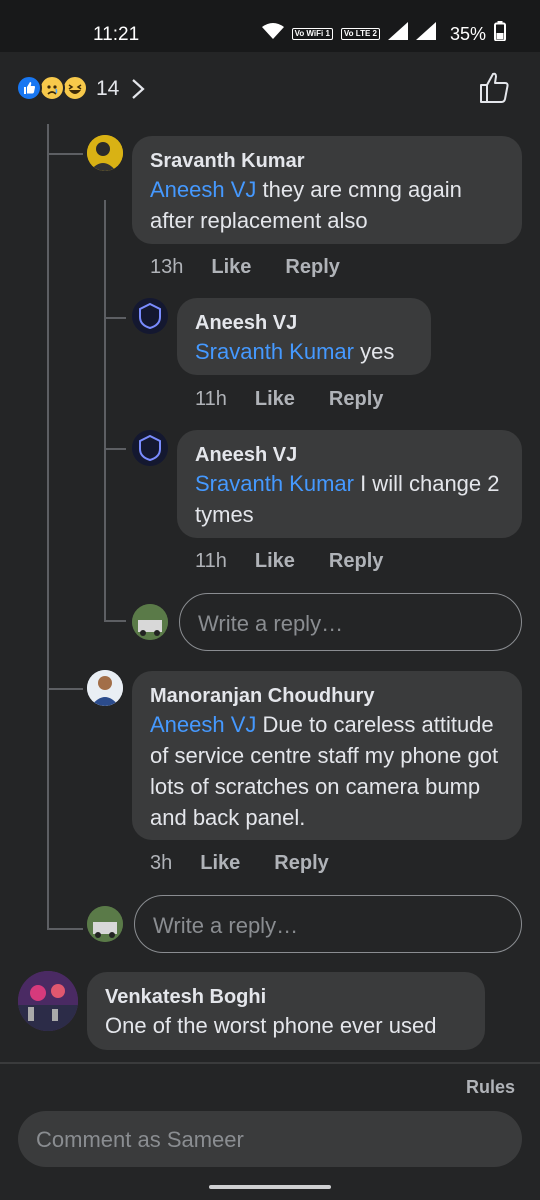  What do you see at coordinates (166, 267) in the screenshot?
I see `comment-time: 13h` at bounding box center [166, 267].